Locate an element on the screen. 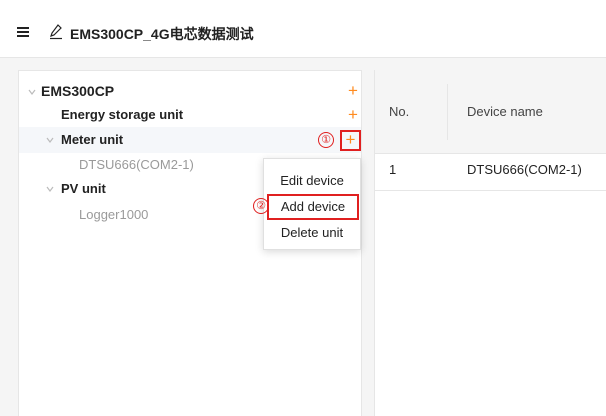 Image resolution: width=606 pixels, height=416 pixels. context-menu: Edit device Add device Delete unit is located at coordinates (312, 204).